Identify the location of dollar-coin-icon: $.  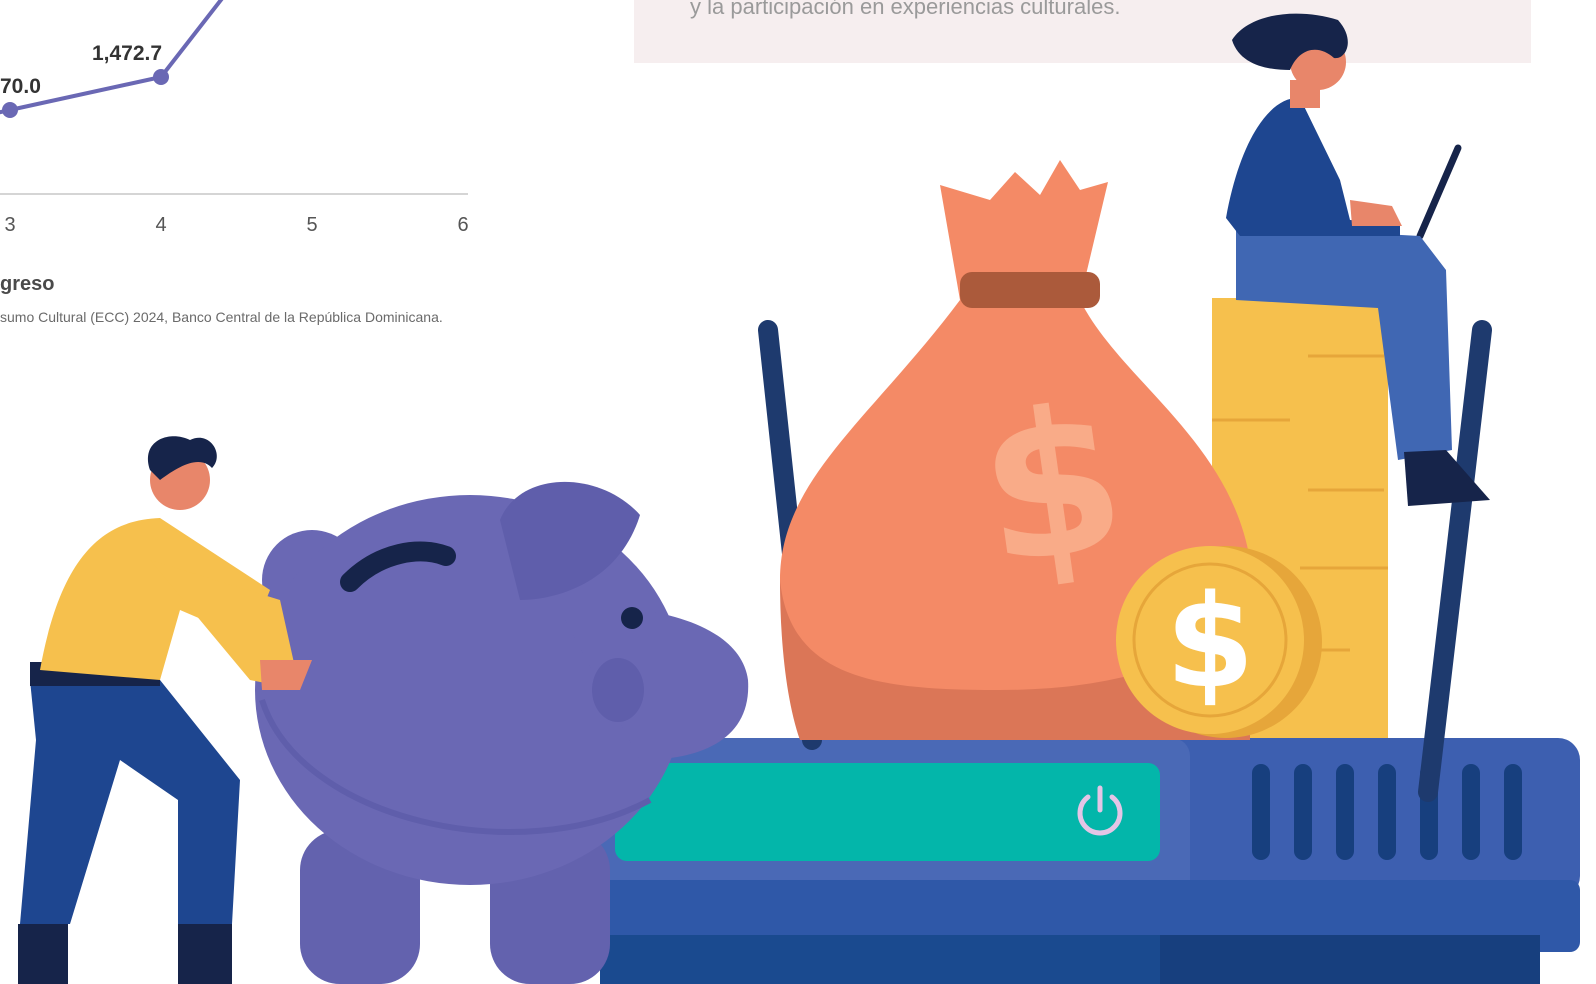
(1219, 642).